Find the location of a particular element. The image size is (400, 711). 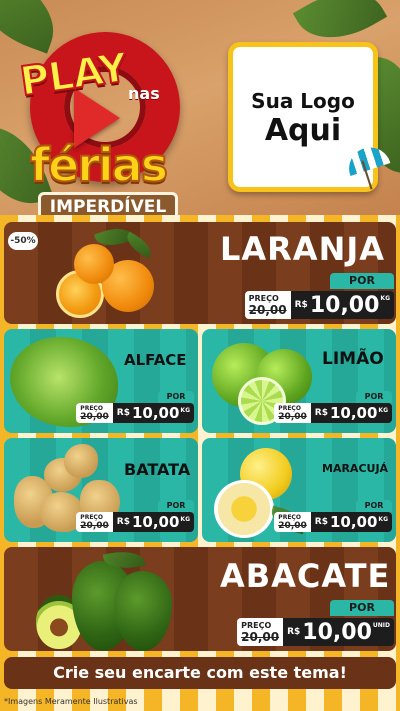

orange-illustration is located at coordinates (94, 264).